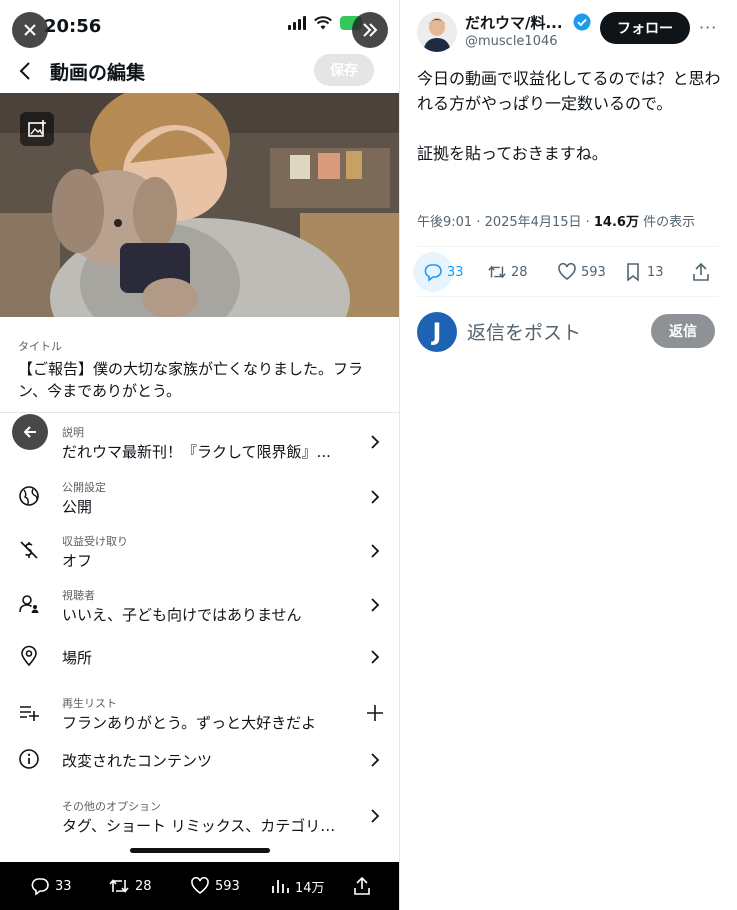 This screenshot has width=737, height=910. What do you see at coordinates (310, 888) in the screenshot?
I see `views-count: 14万` at bounding box center [310, 888].